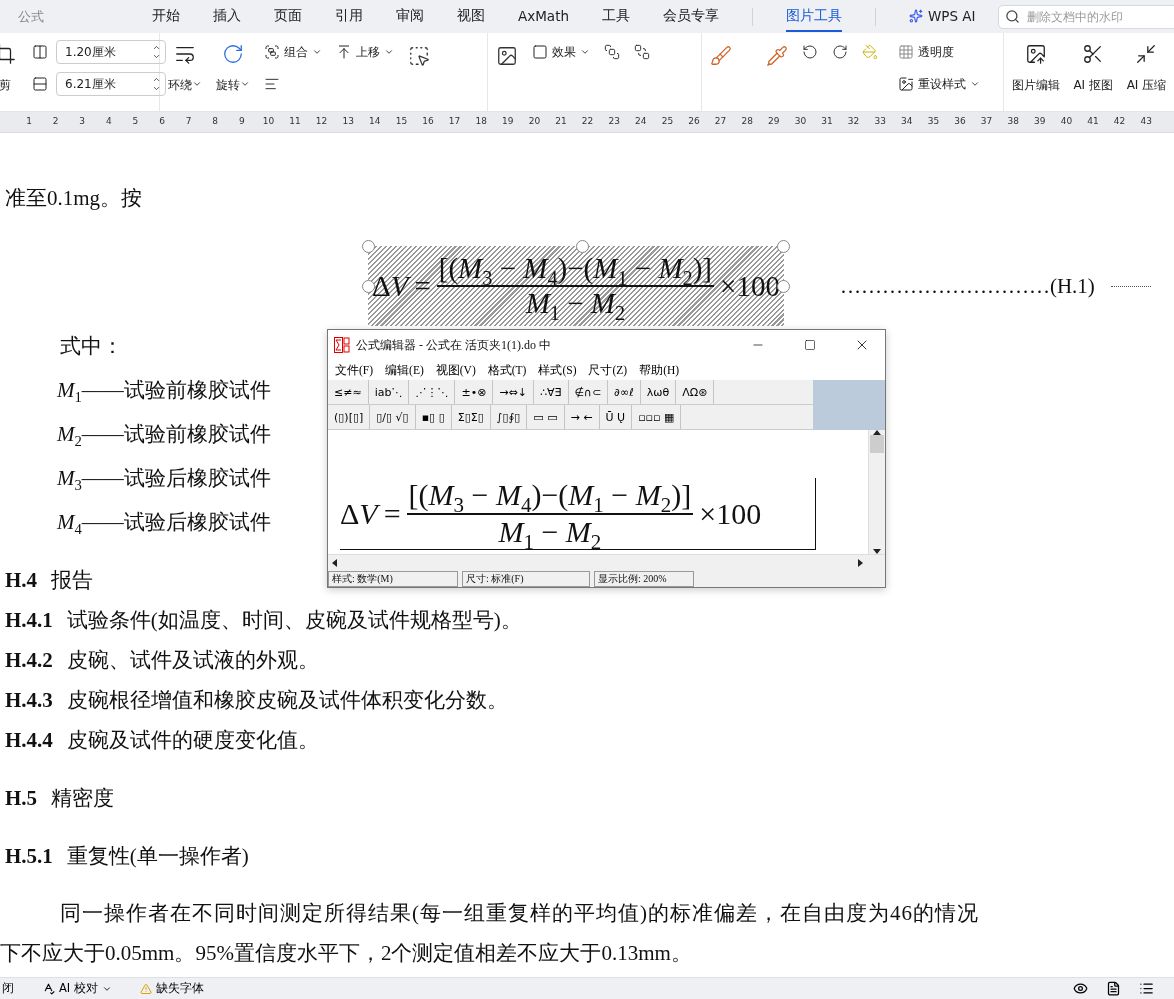 This screenshot has width=1174, height=999. Describe the element at coordinates (1013, 121) in the screenshot. I see `ruler-number: 38` at that location.